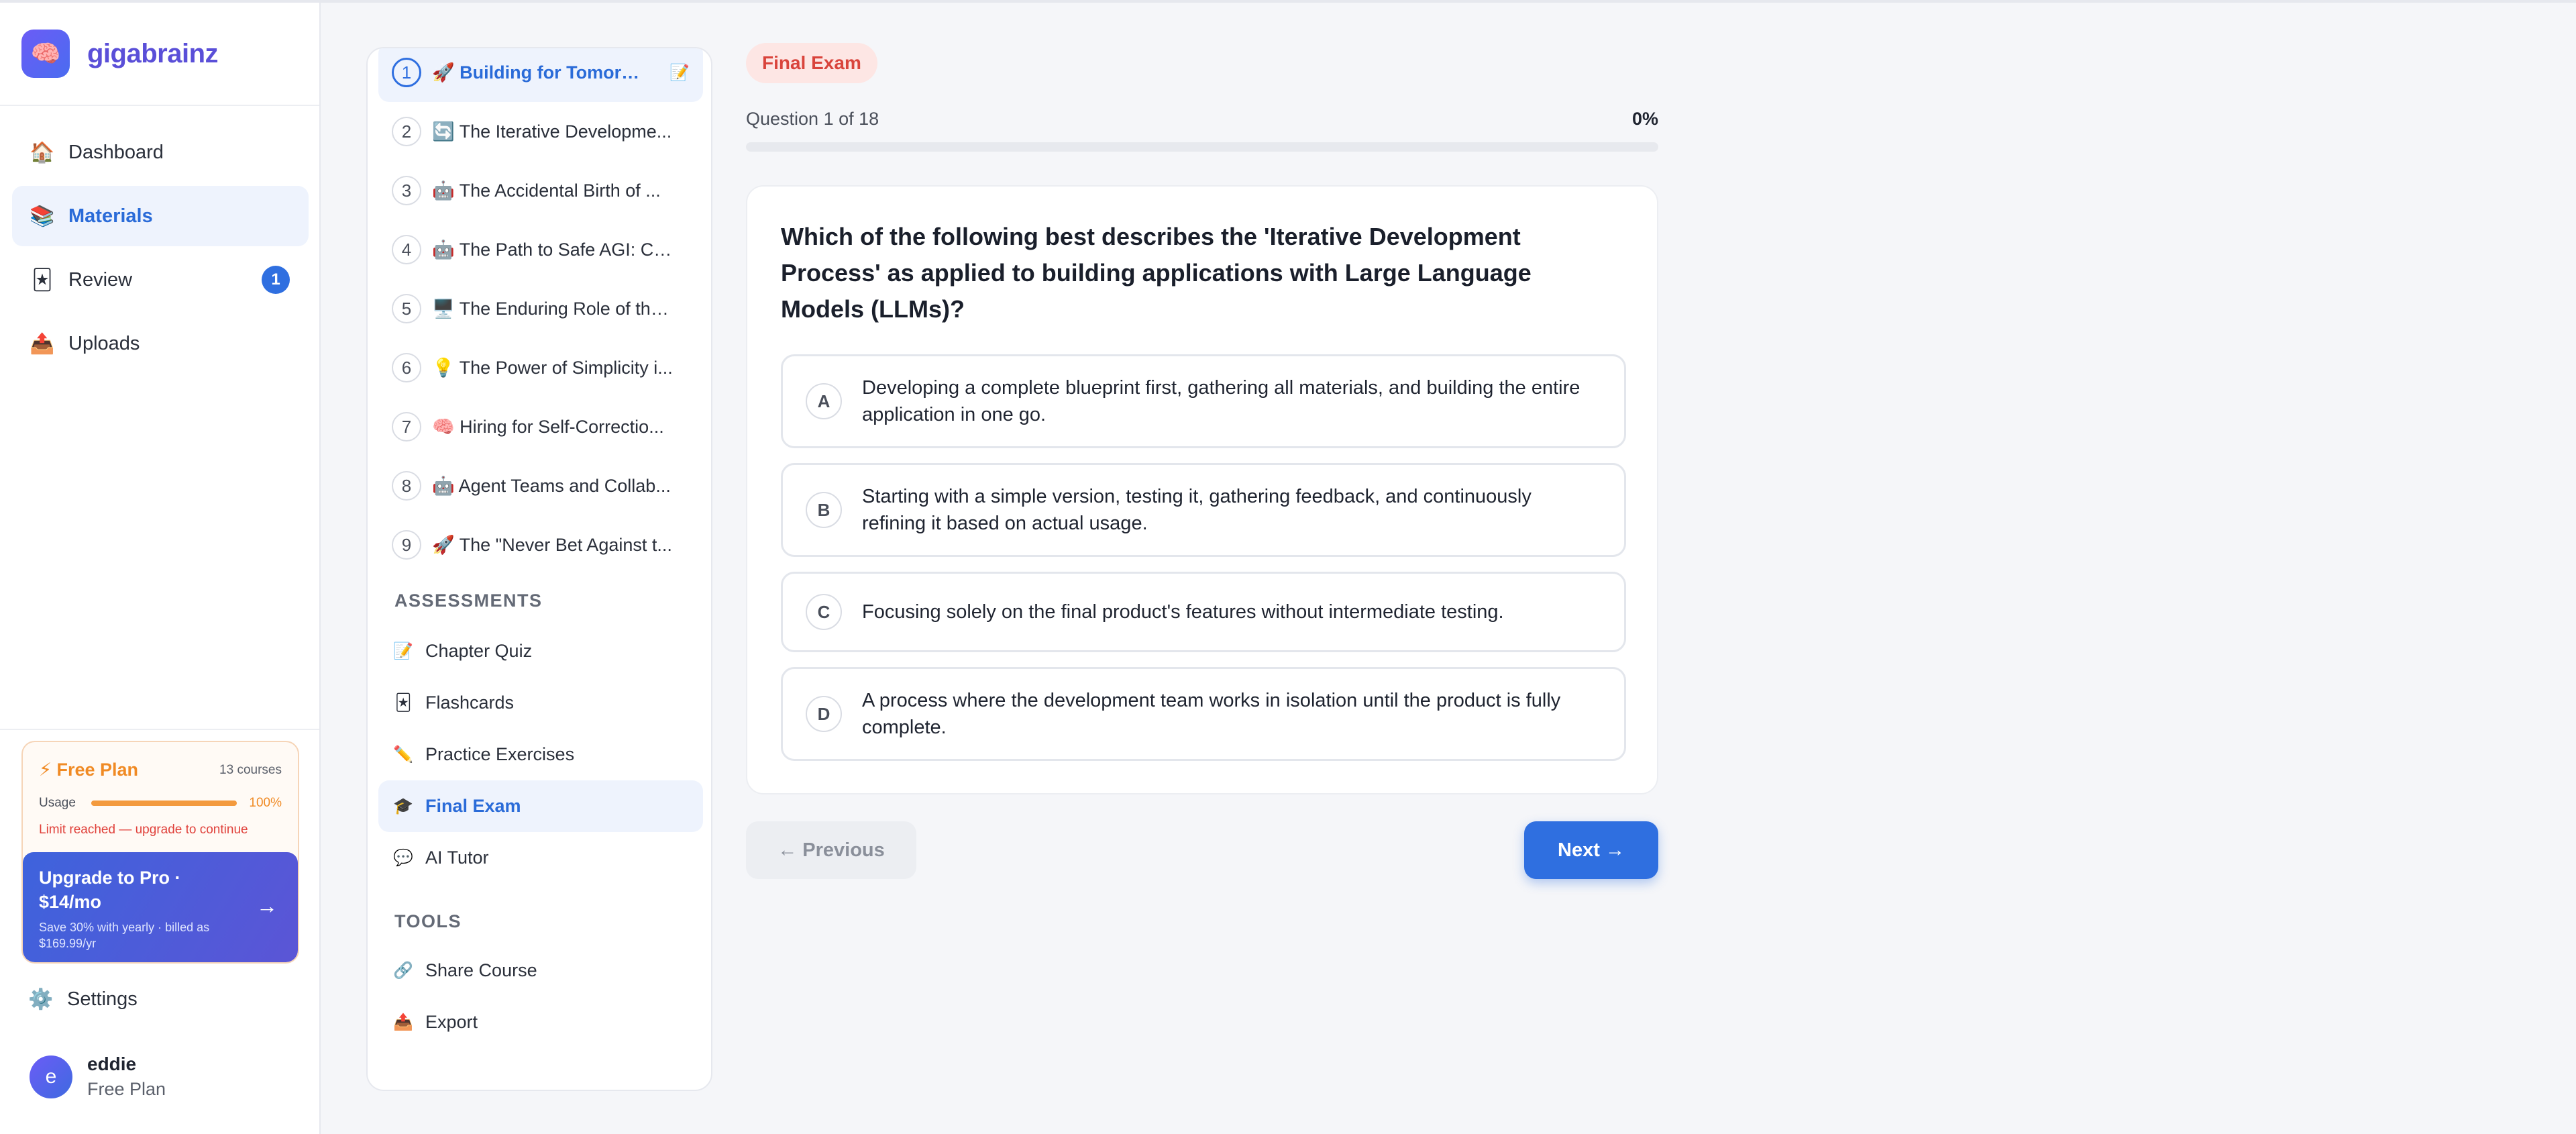  I want to click on usage-fill, so click(164, 804).